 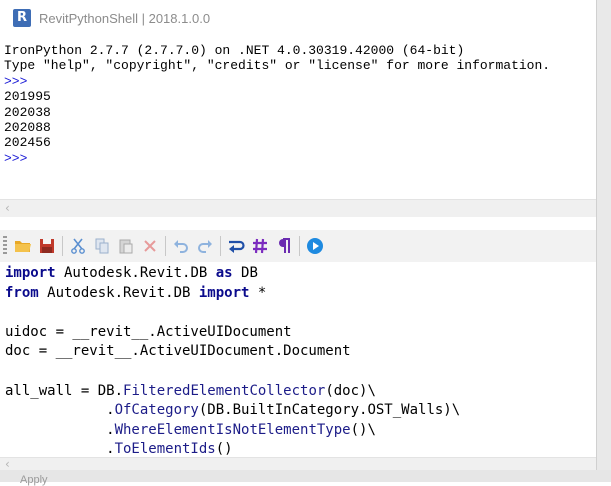 What do you see at coordinates (298, 18) in the screenshot?
I see `title-bar: R RevitPythonShell | 2018.1.0.0` at bounding box center [298, 18].